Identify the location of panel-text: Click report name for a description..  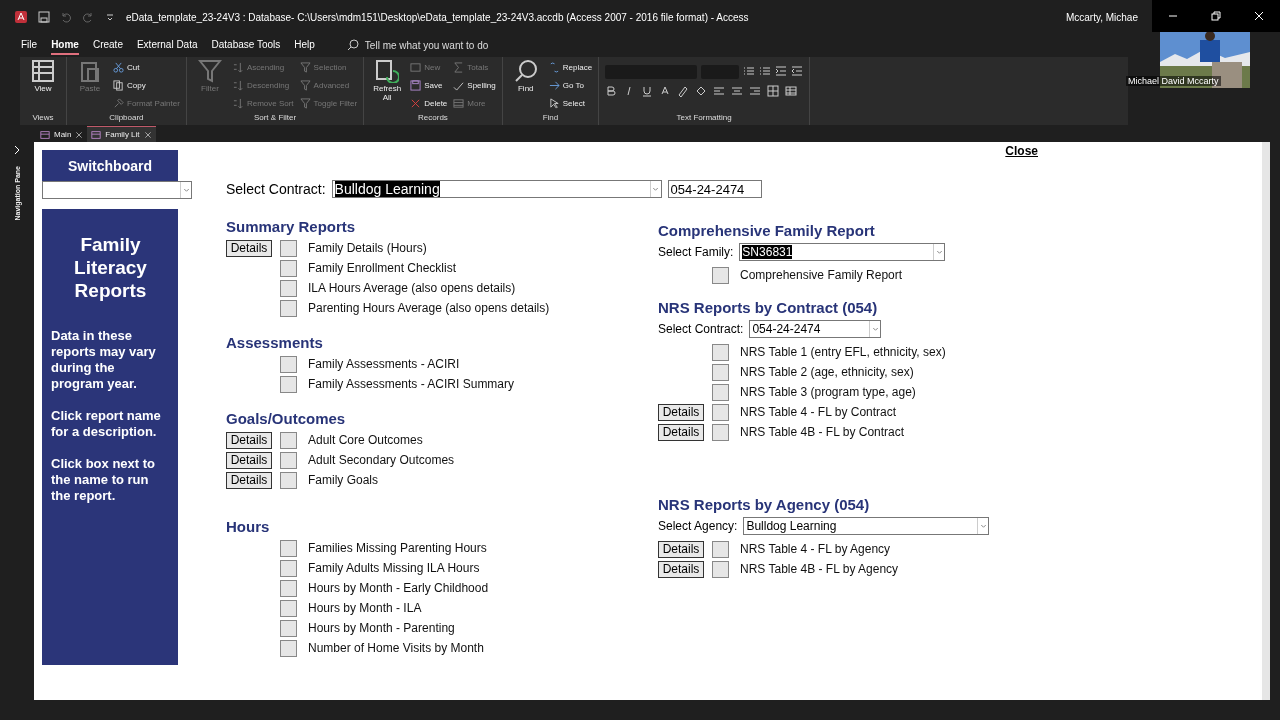
(106, 424).